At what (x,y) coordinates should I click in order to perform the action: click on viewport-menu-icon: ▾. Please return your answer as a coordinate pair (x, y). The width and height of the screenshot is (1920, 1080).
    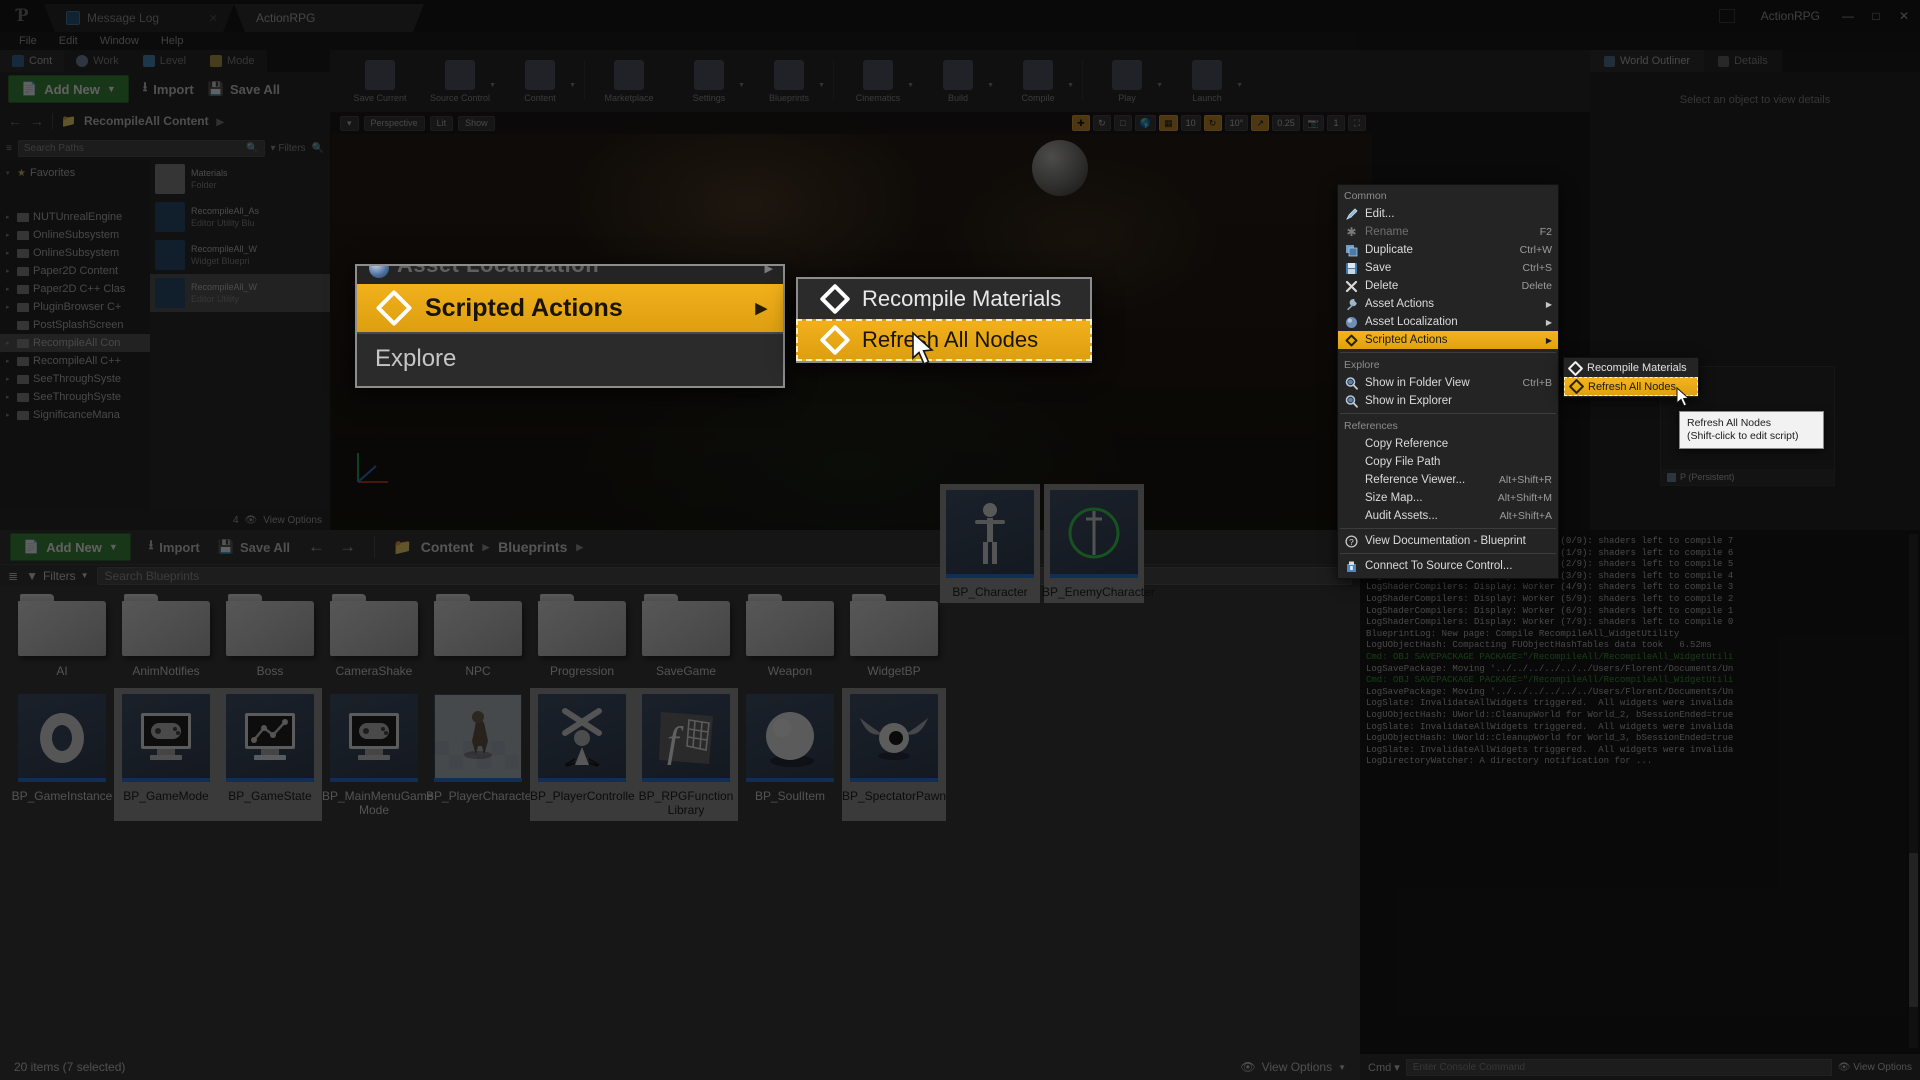
    Looking at the image, I should click on (349, 123).